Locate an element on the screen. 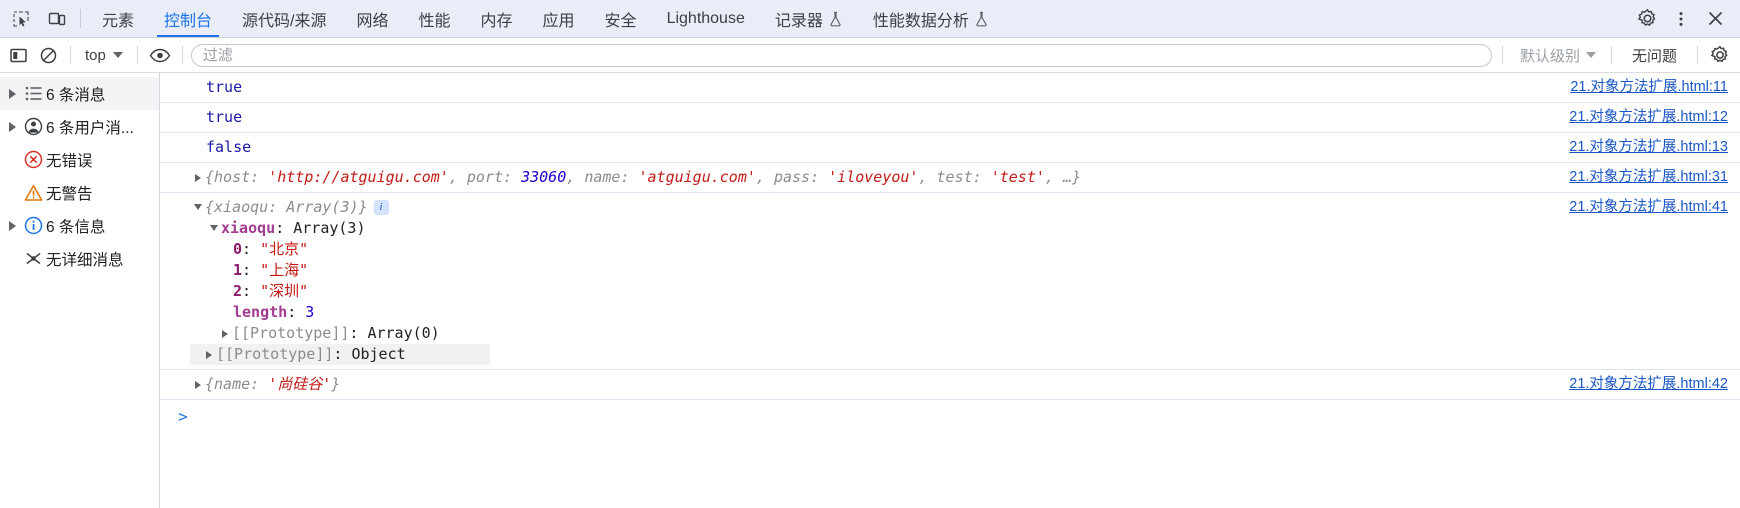 This screenshot has height=508, width=1740. tab-security: 安全 is located at coordinates (621, 18).